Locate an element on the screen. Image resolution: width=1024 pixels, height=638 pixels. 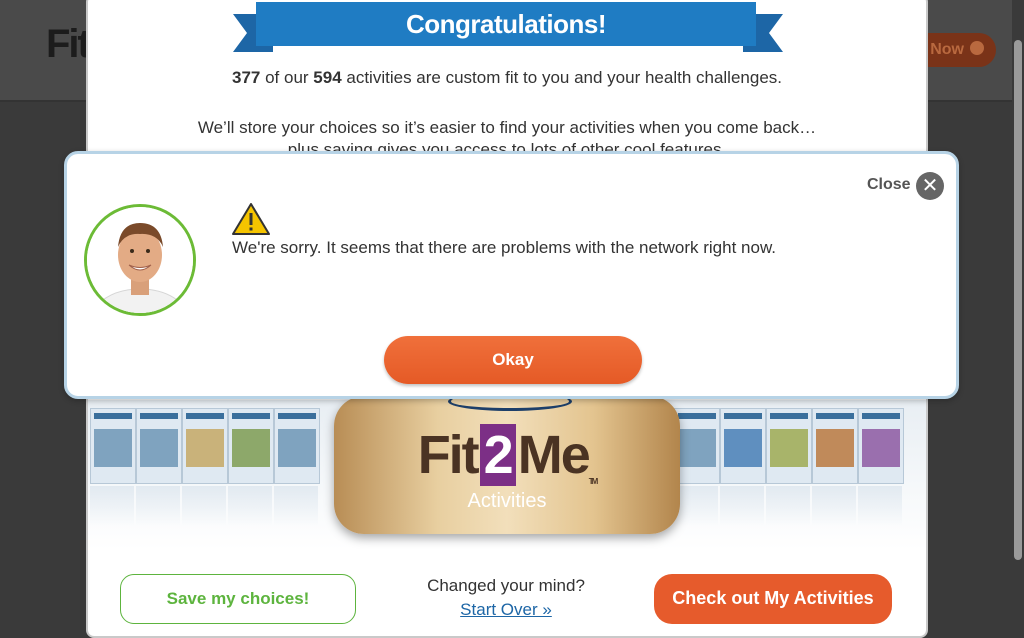
badge-subtitle: Activities is located at coordinates (507, 501).